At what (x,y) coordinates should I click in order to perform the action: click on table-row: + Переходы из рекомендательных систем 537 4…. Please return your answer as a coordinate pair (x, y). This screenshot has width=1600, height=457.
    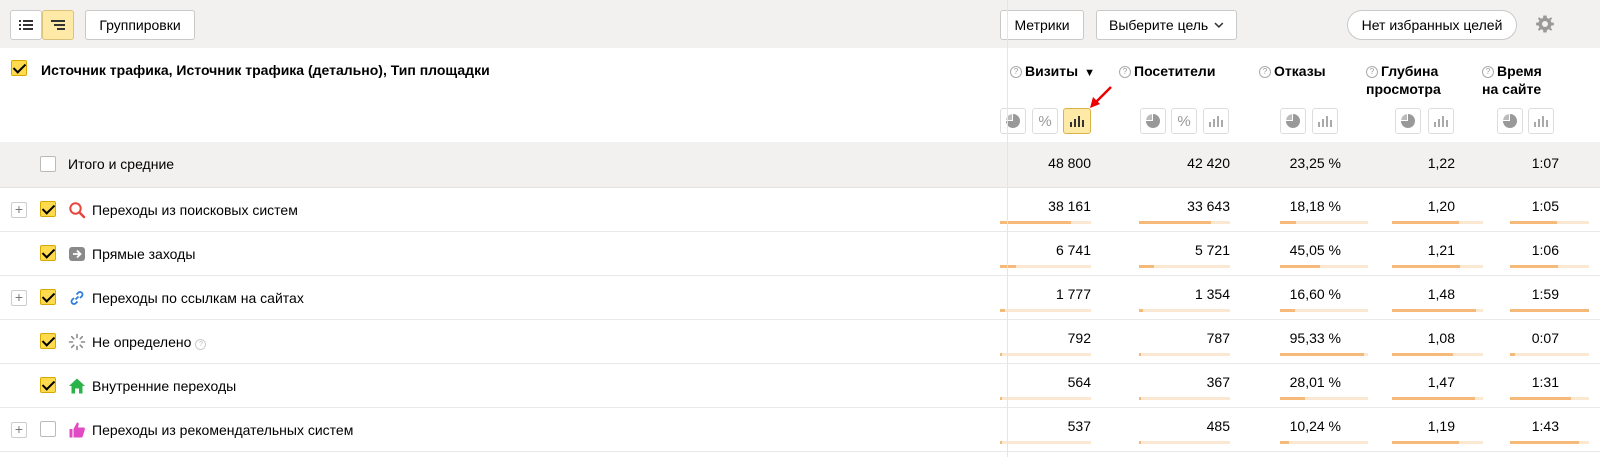
    Looking at the image, I should click on (800, 430).